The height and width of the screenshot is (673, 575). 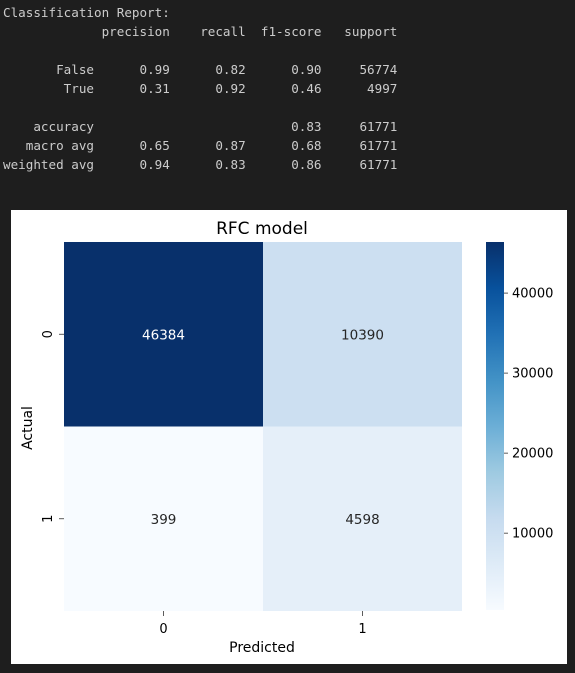 What do you see at coordinates (230, 145) in the screenshot?
I see `report-summary-row-1-recall: 0.87` at bounding box center [230, 145].